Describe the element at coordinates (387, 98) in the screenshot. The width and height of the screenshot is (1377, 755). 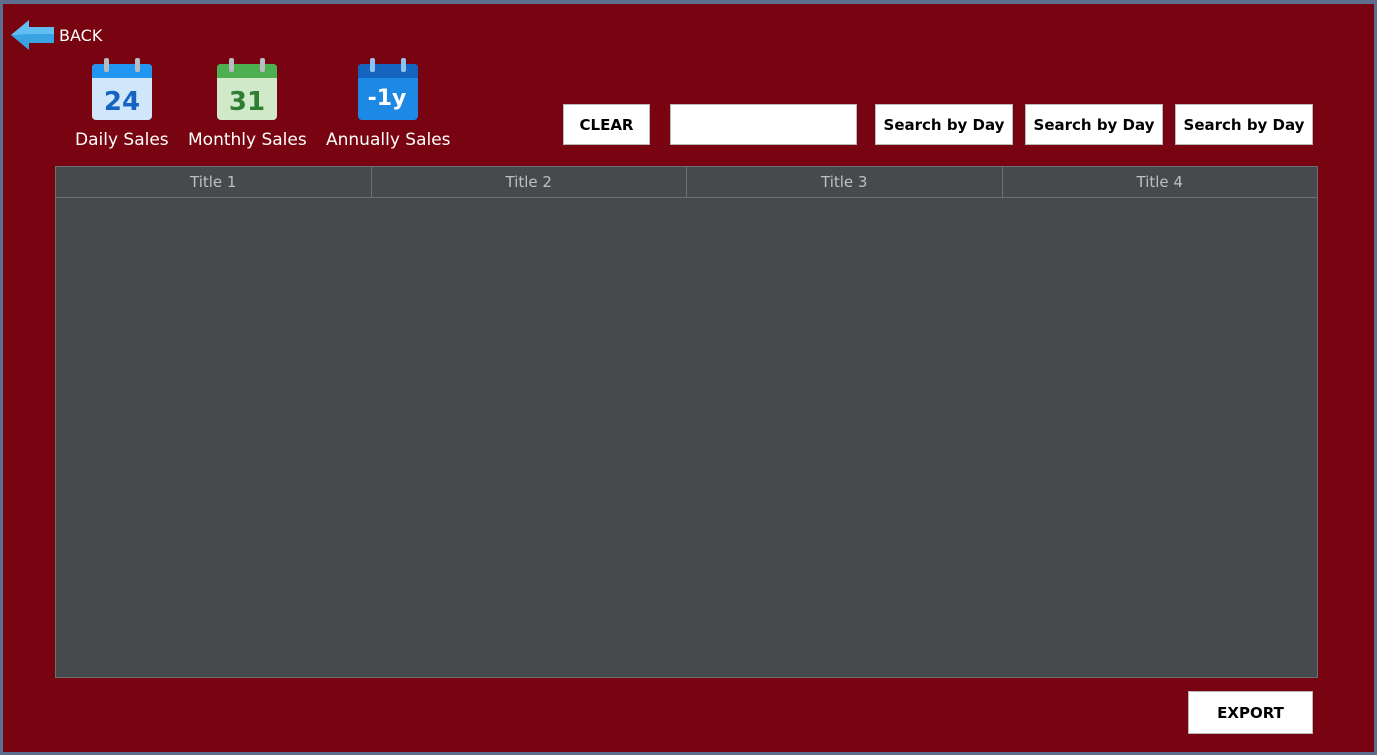
I see `svg-text: -1y` at that location.